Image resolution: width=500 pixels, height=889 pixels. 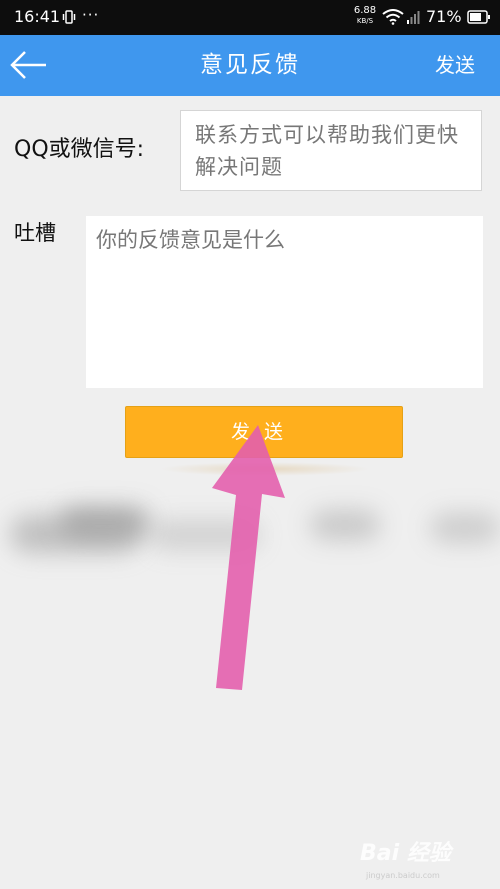 I want to click on contact-label: QQ或微信号:, so click(x=79, y=149).